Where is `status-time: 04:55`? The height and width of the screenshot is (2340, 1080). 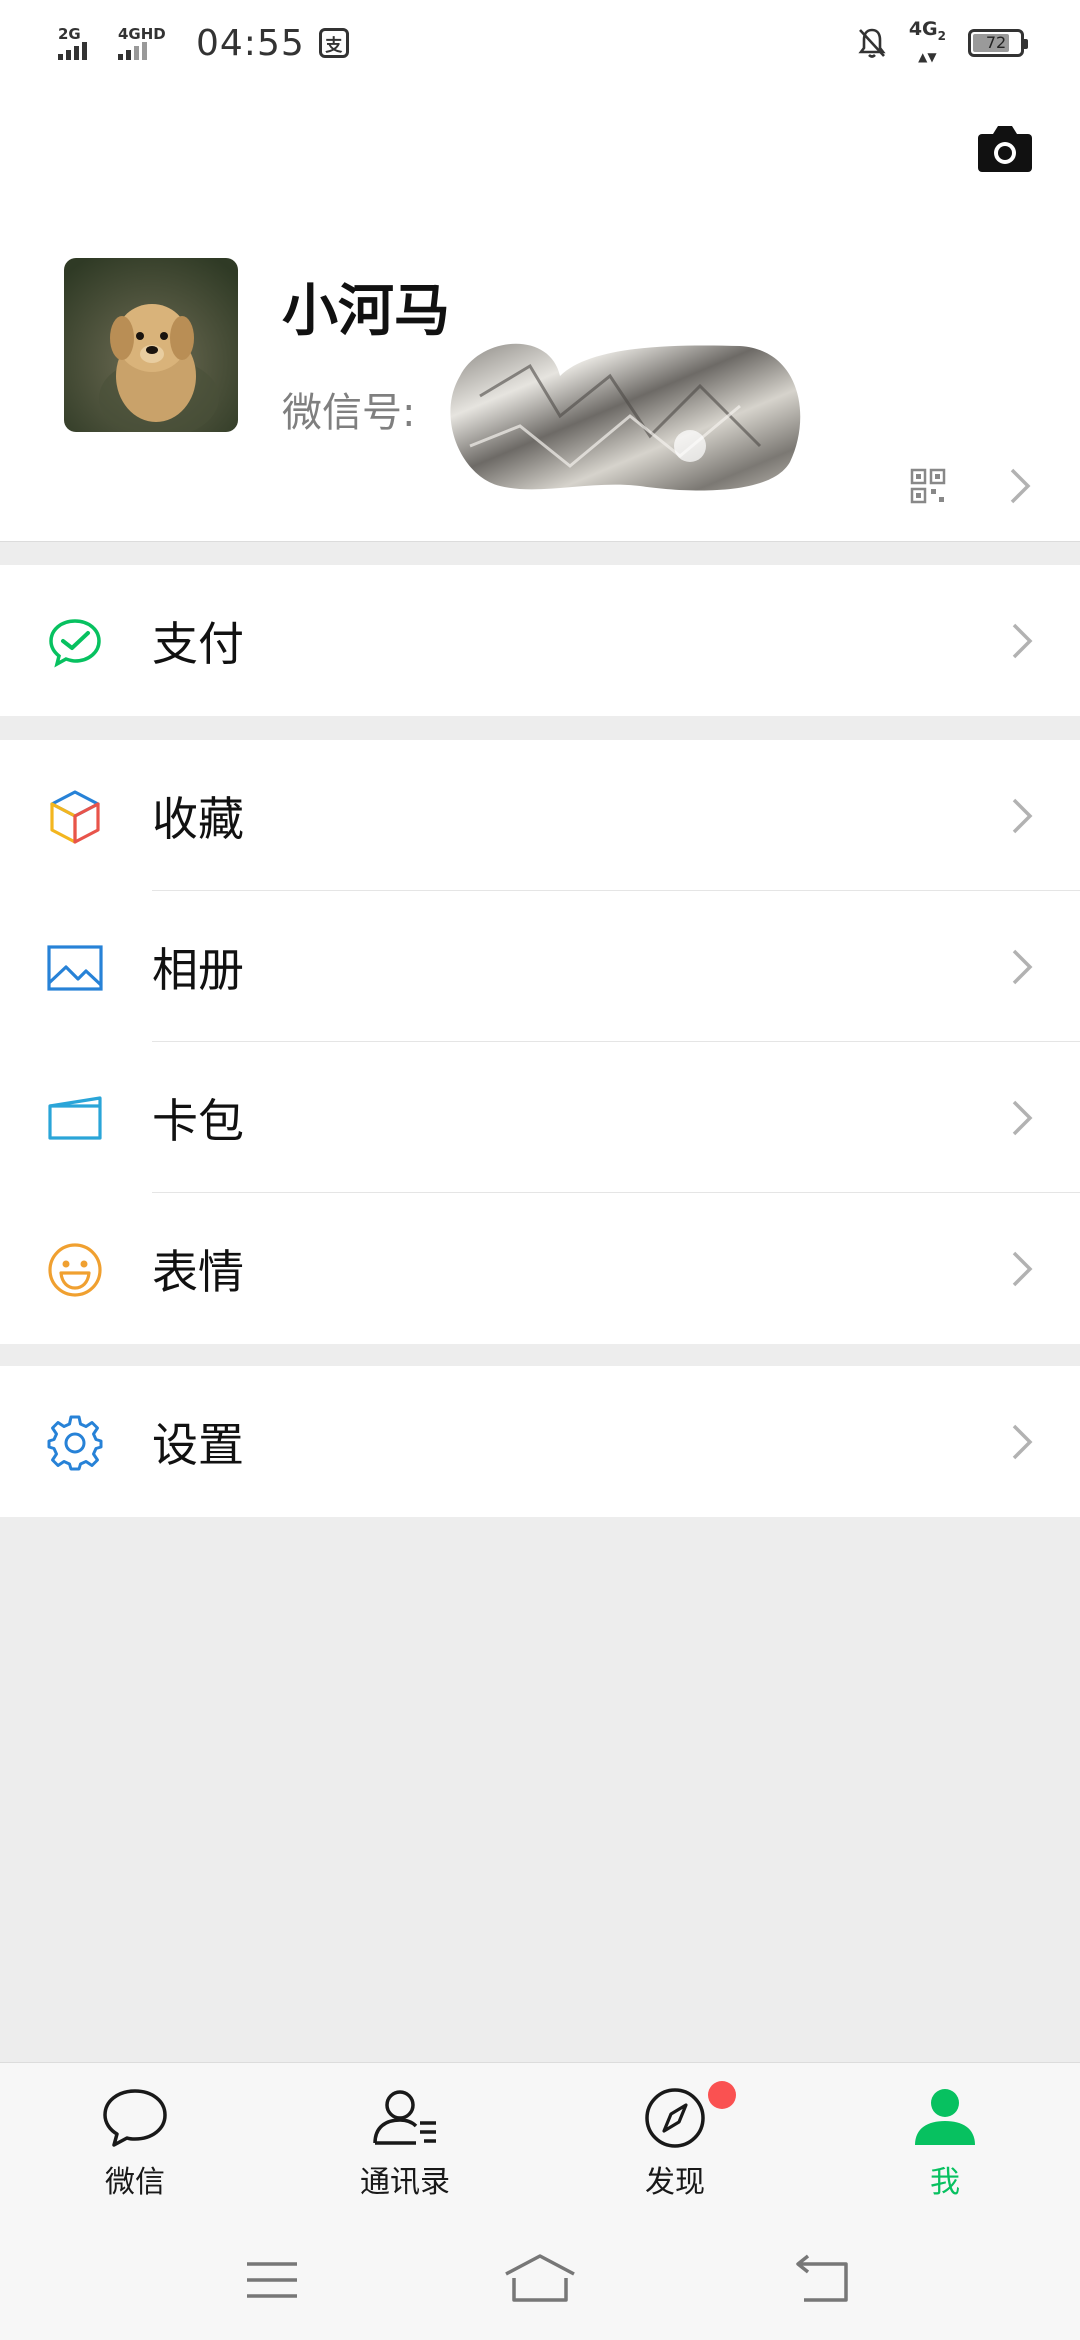
status-time: 04:55 is located at coordinates (250, 43).